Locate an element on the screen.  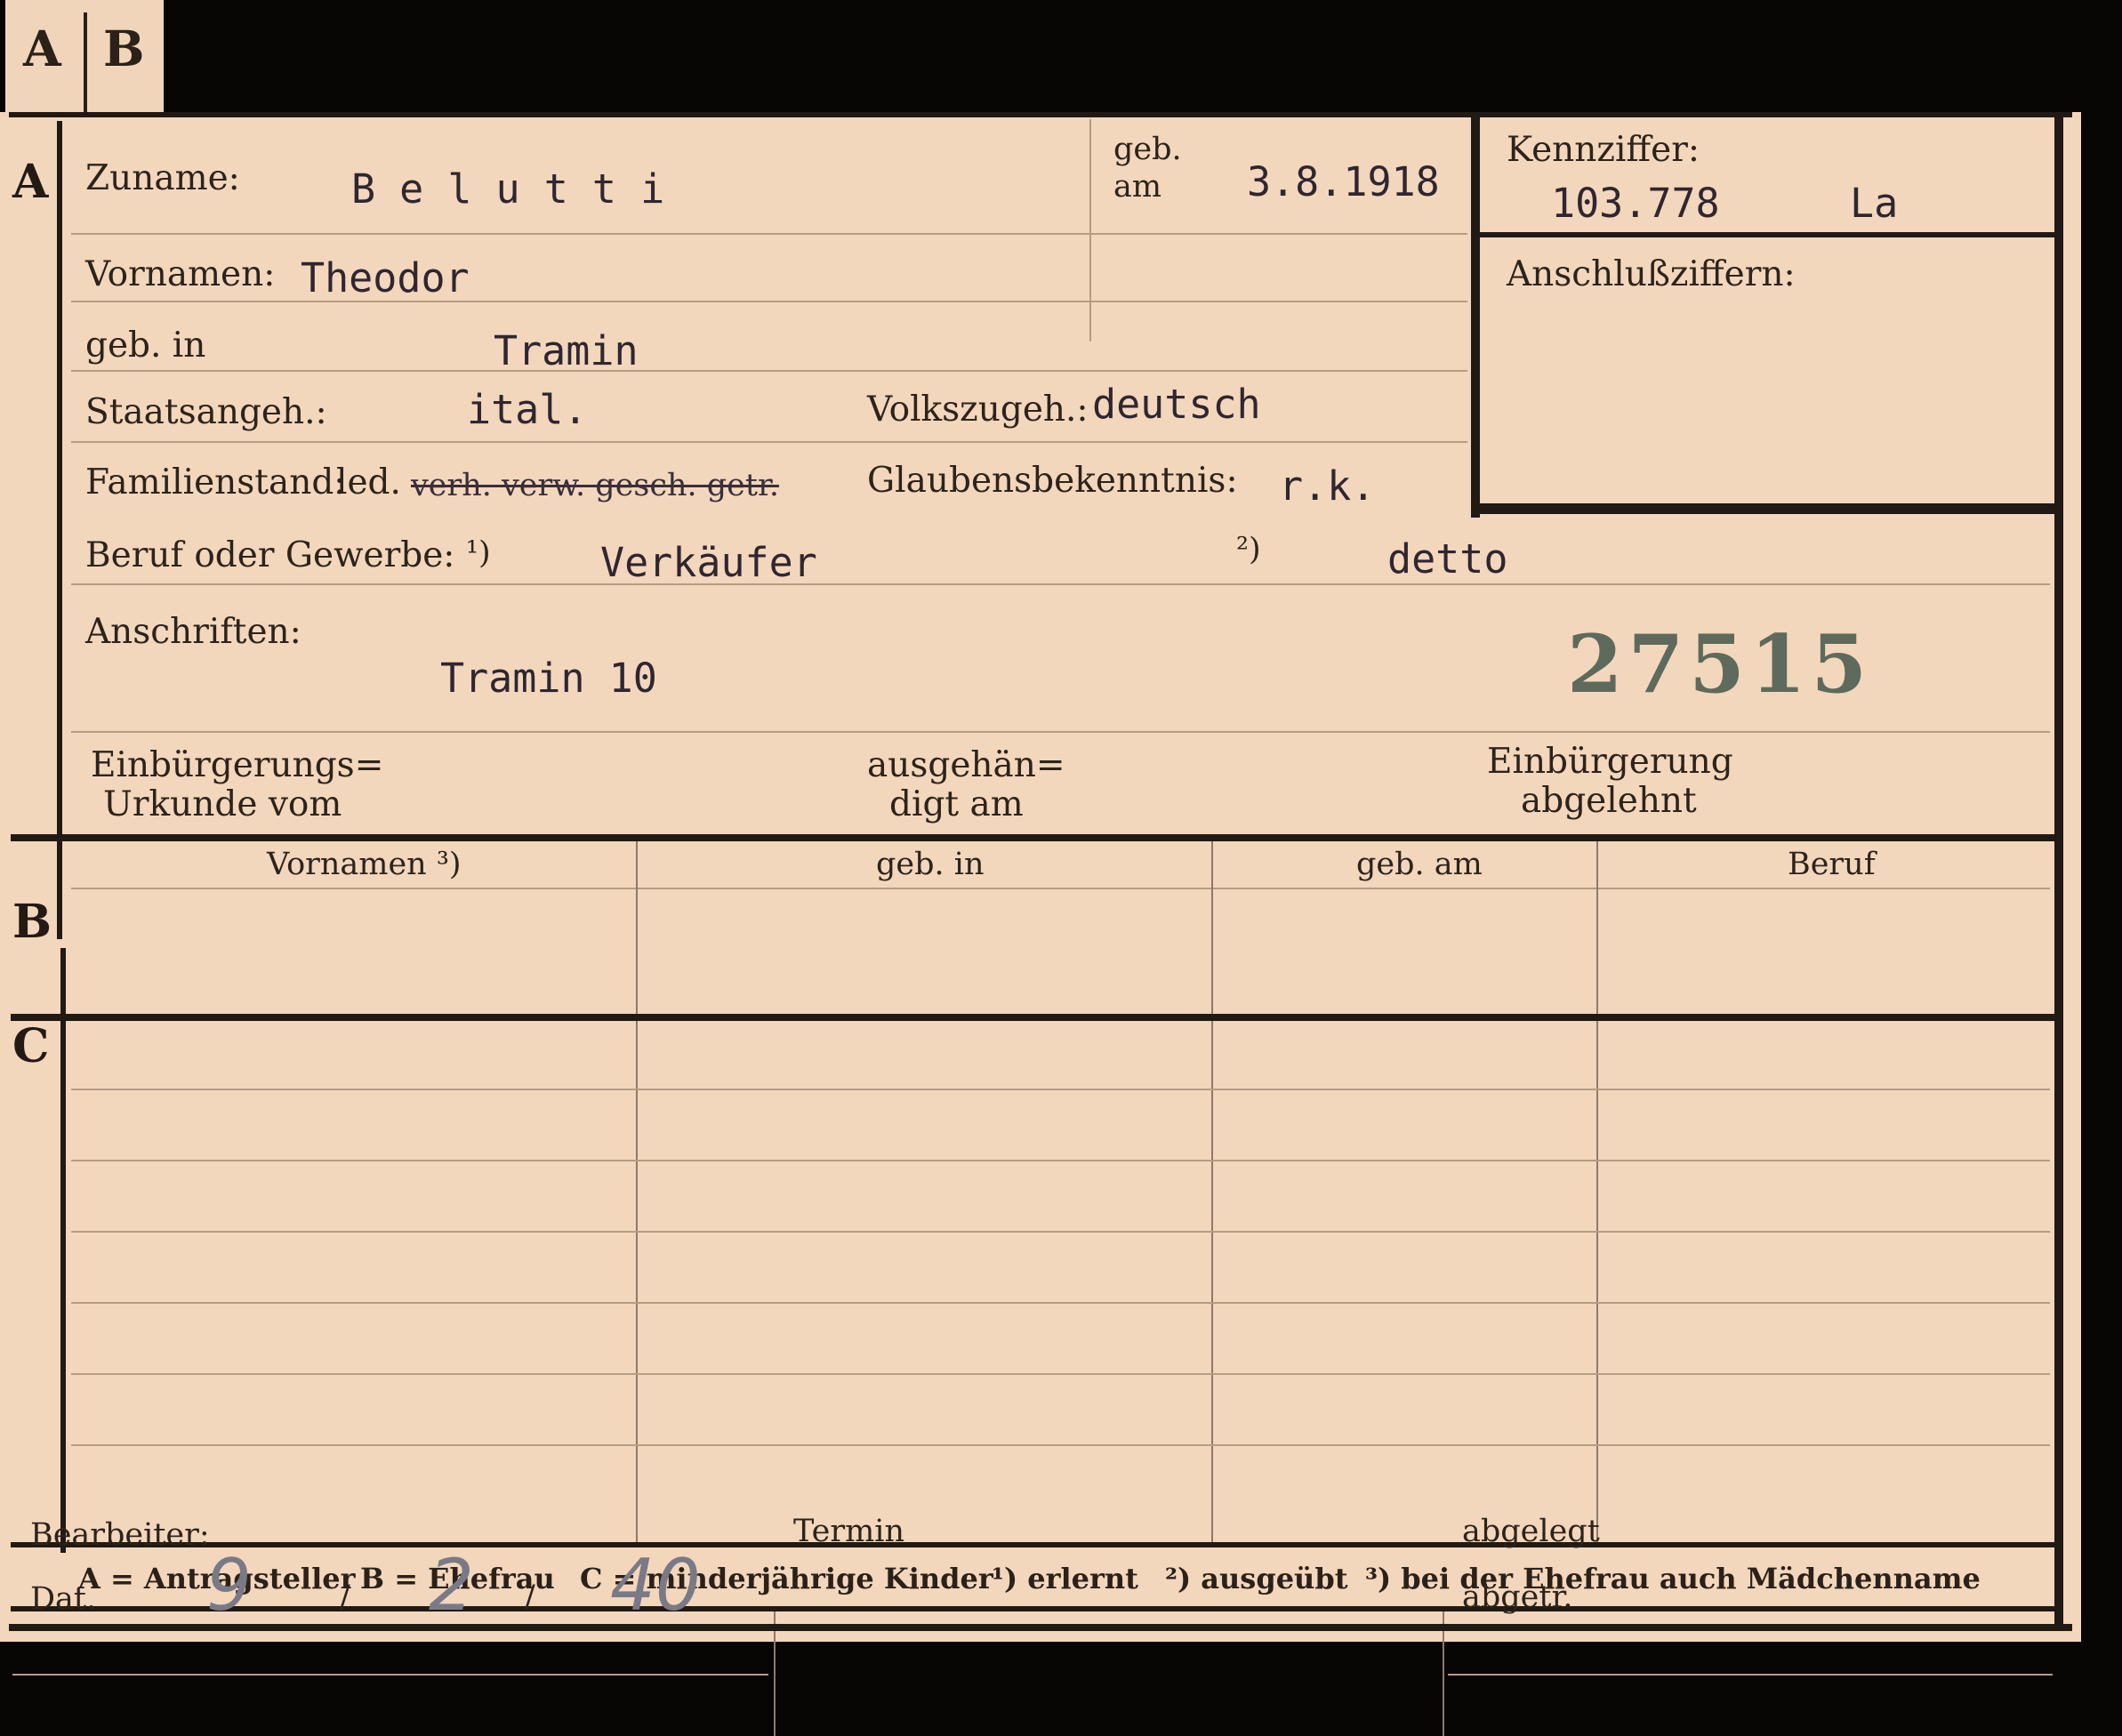
section-bc-separator is located at coordinates (1033, 1017).